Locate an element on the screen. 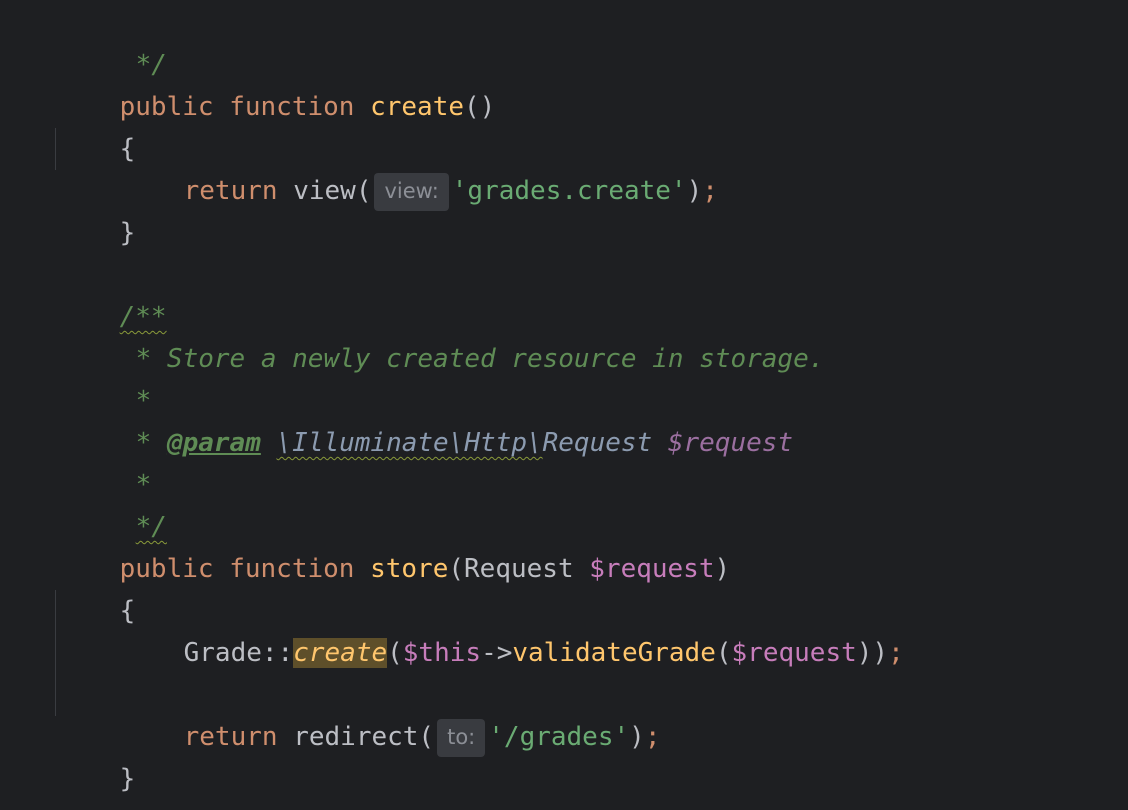  punctuation: (Request is located at coordinates (519, 569).